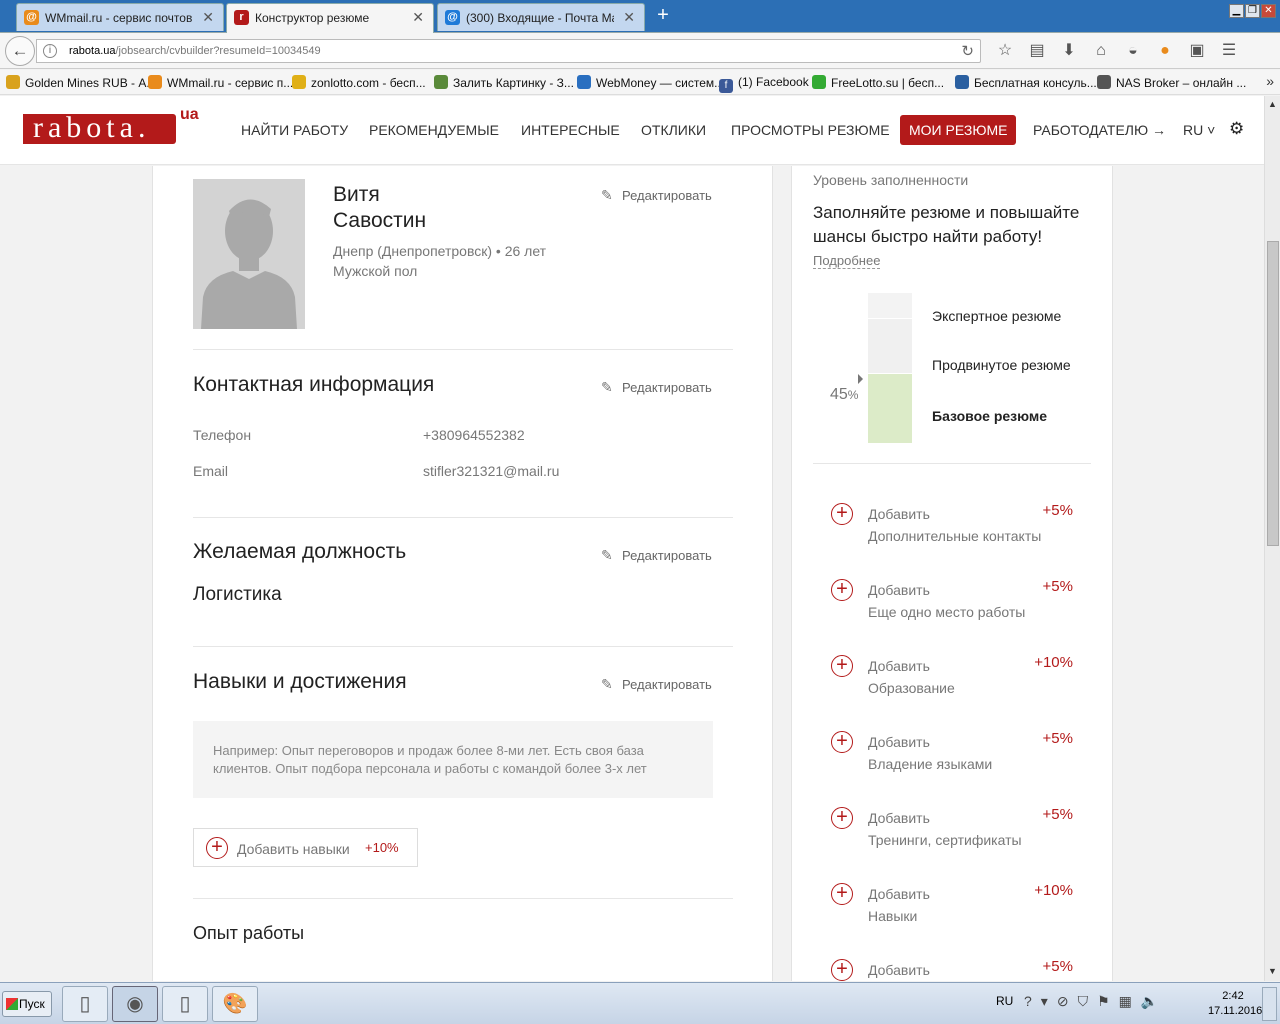 The height and width of the screenshot is (1024, 1280). What do you see at coordinates (847, 261) in the screenshot?
I see `more-link: Подробнее` at bounding box center [847, 261].